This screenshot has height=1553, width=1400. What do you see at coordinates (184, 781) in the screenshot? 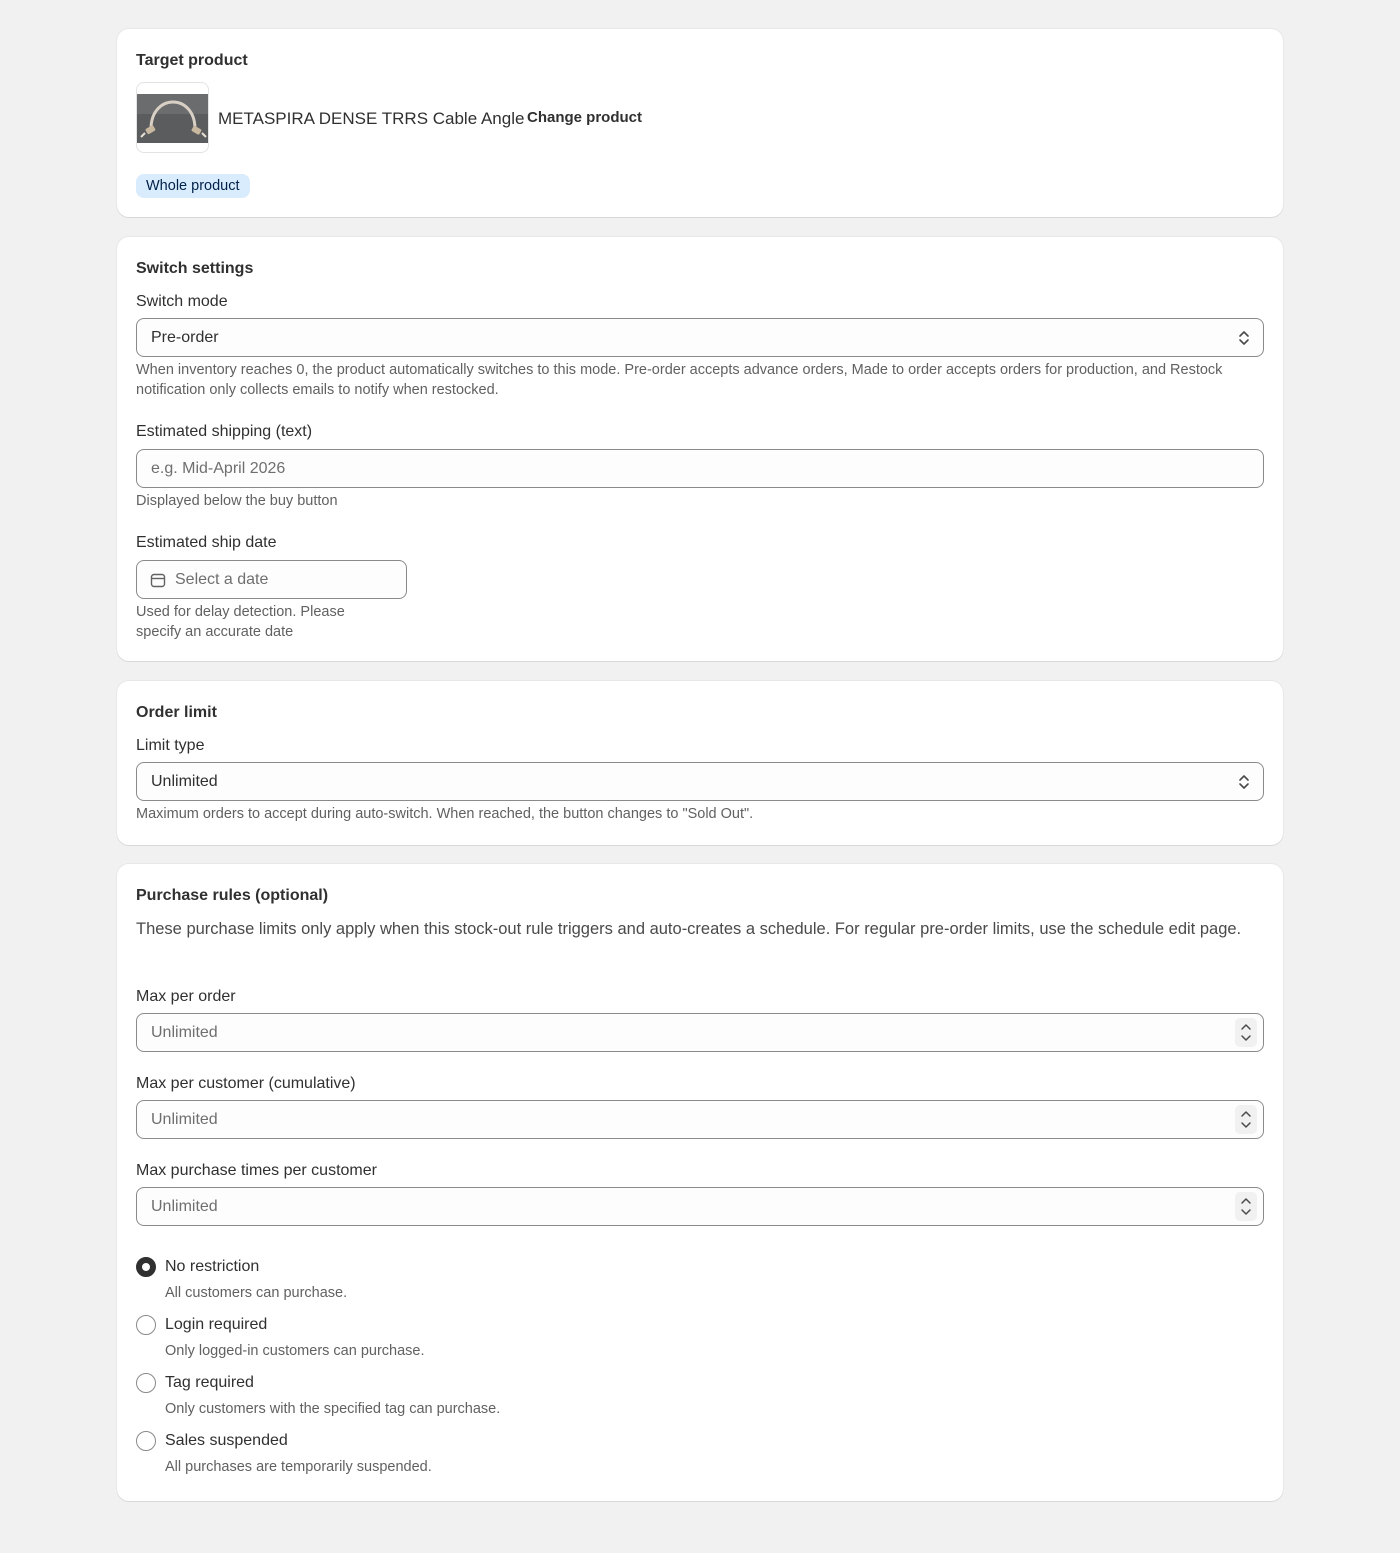
I see `limit-type-value: Unlimited` at bounding box center [184, 781].